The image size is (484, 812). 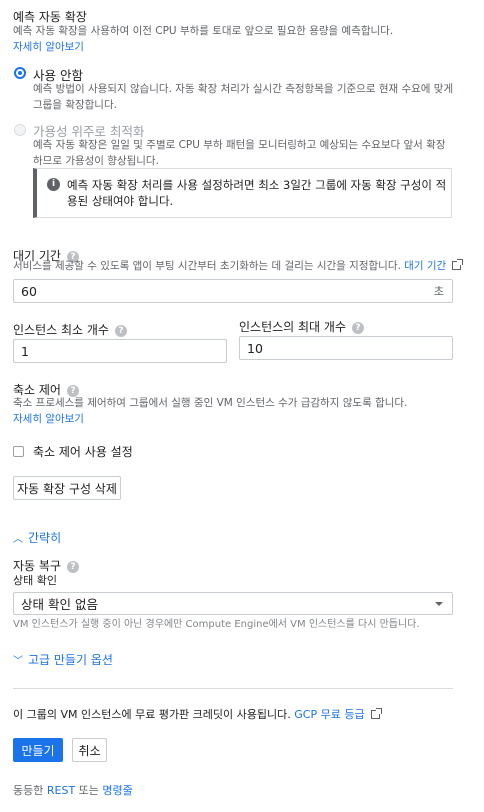 What do you see at coordinates (61, 790) in the screenshot?
I see `rest-link: REST` at bounding box center [61, 790].